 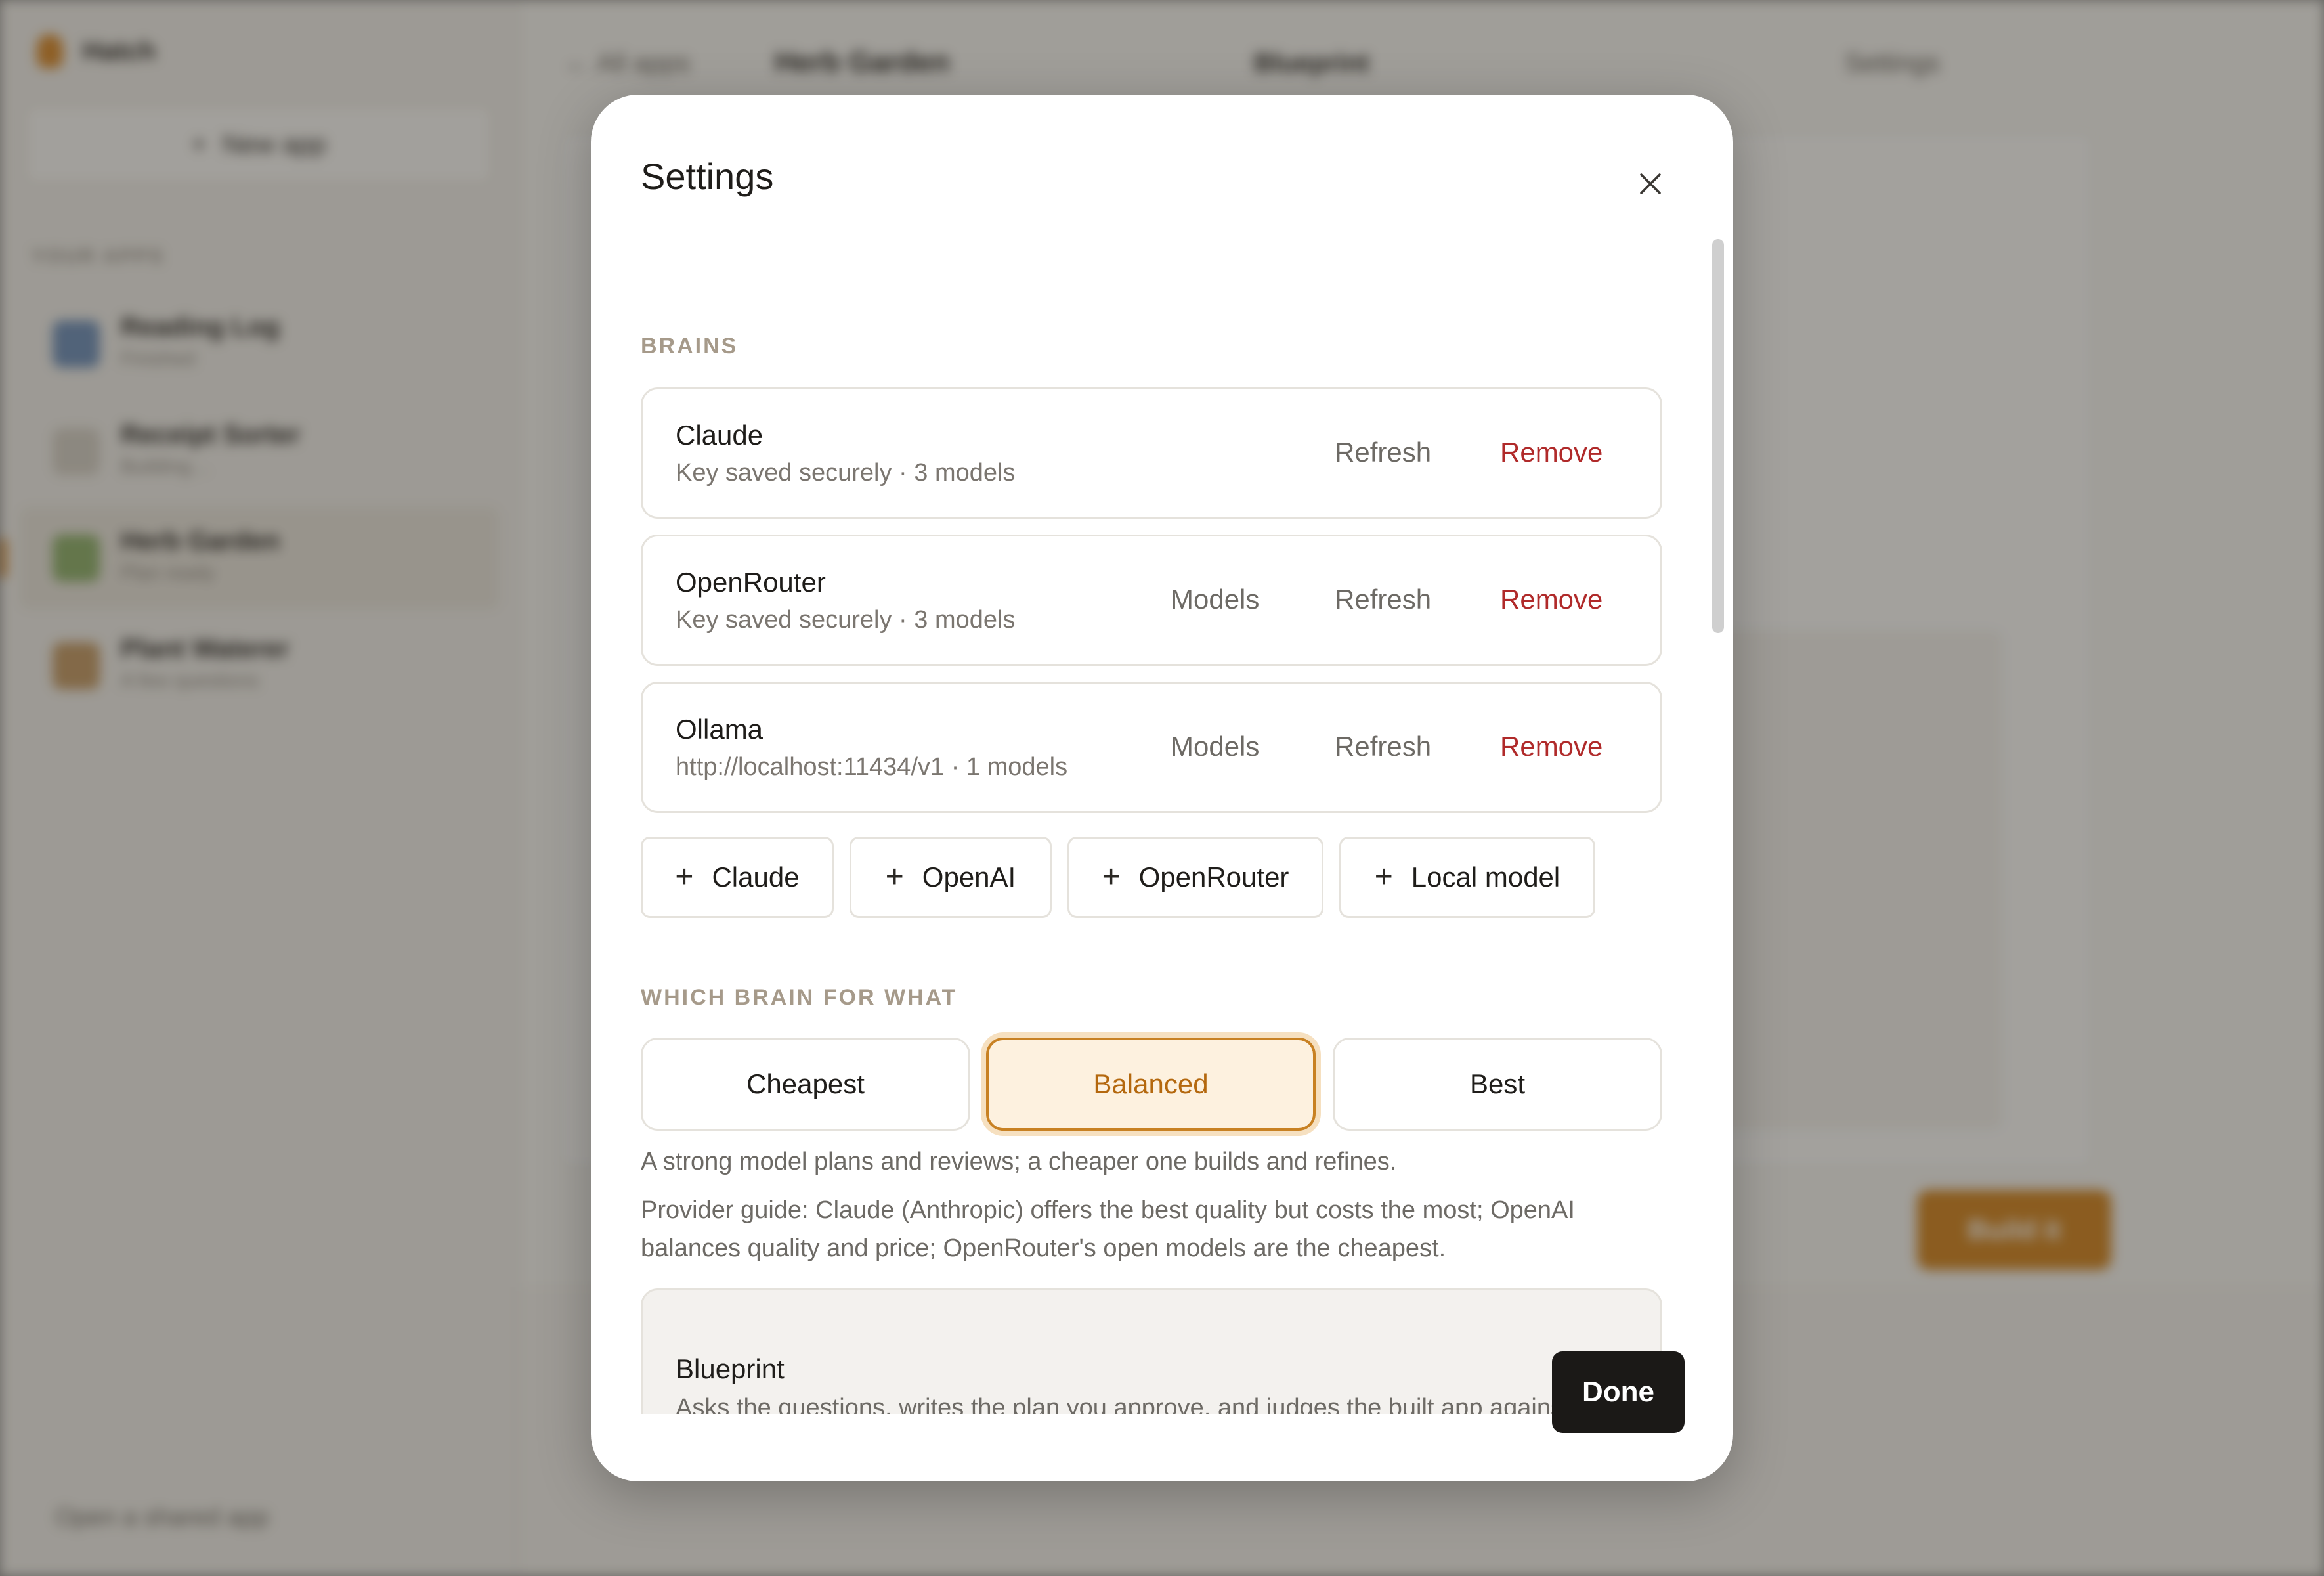 I want to click on close-button, so click(x=1650, y=184).